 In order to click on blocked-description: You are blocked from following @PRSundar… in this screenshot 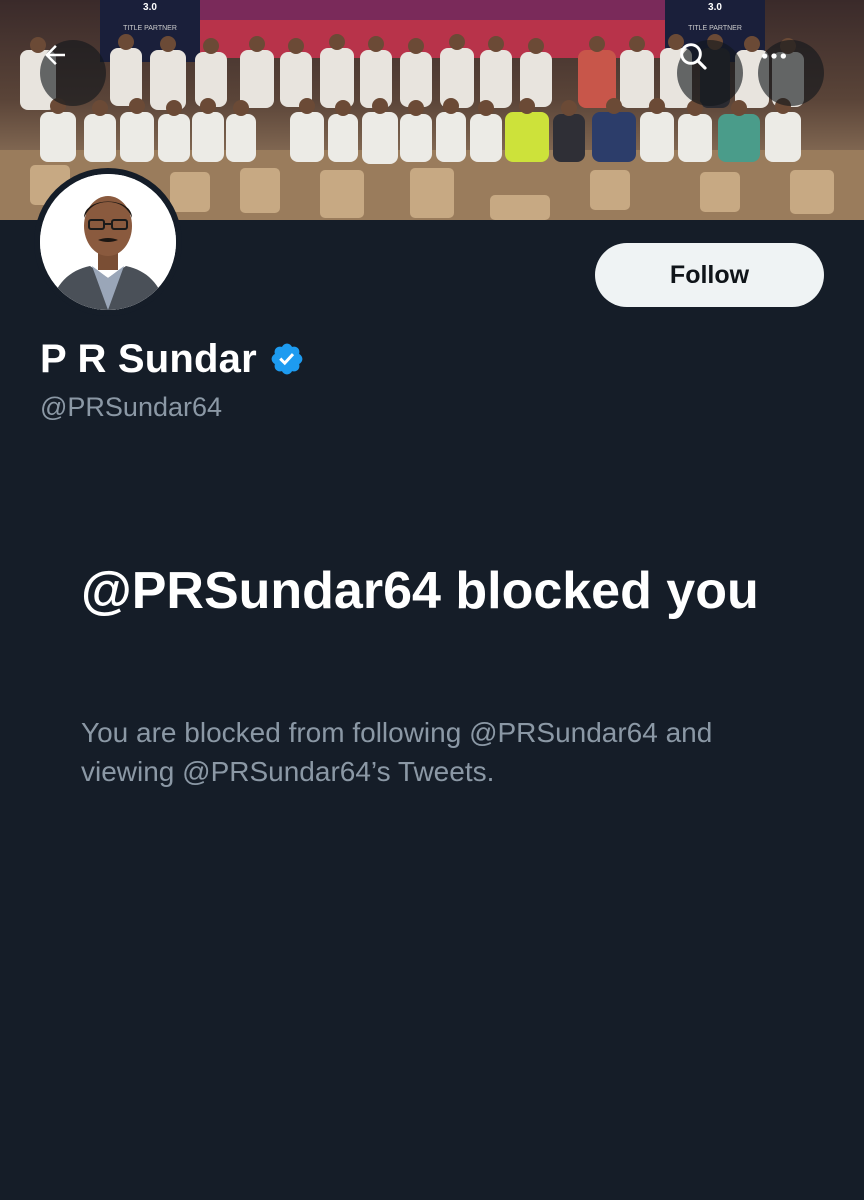, I will do `click(397, 752)`.